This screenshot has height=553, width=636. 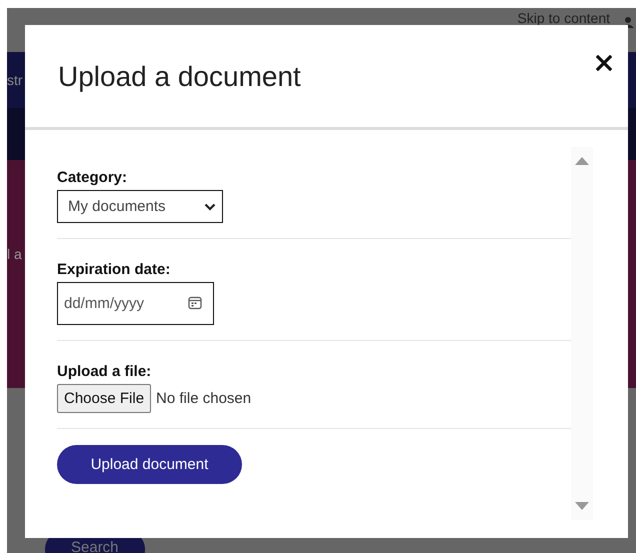 What do you see at coordinates (104, 398) in the screenshot?
I see `choose-file-button: Choose File` at bounding box center [104, 398].